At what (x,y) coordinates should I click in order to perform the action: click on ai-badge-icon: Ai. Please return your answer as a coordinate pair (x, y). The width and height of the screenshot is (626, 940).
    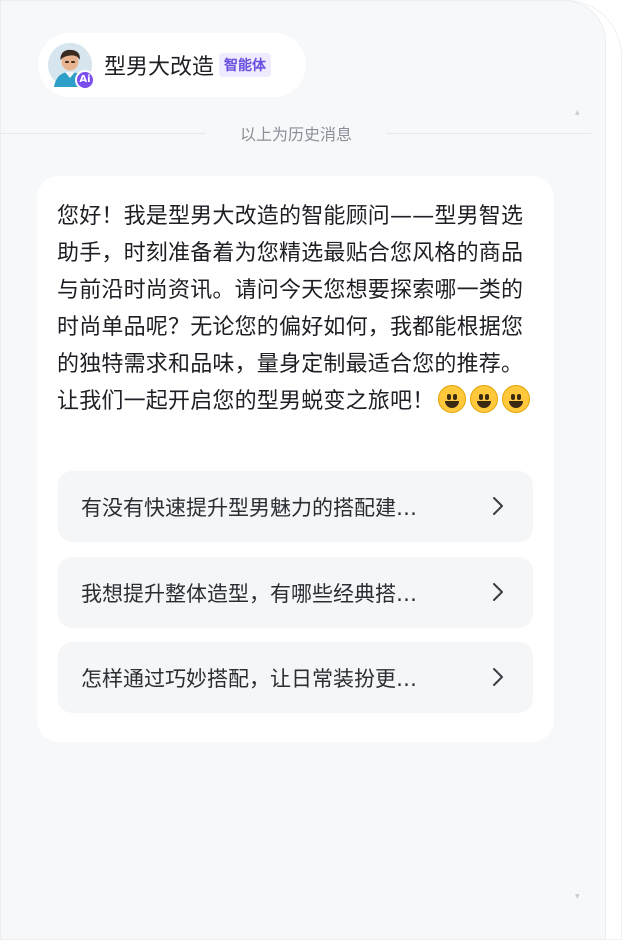
    Looking at the image, I should click on (85, 80).